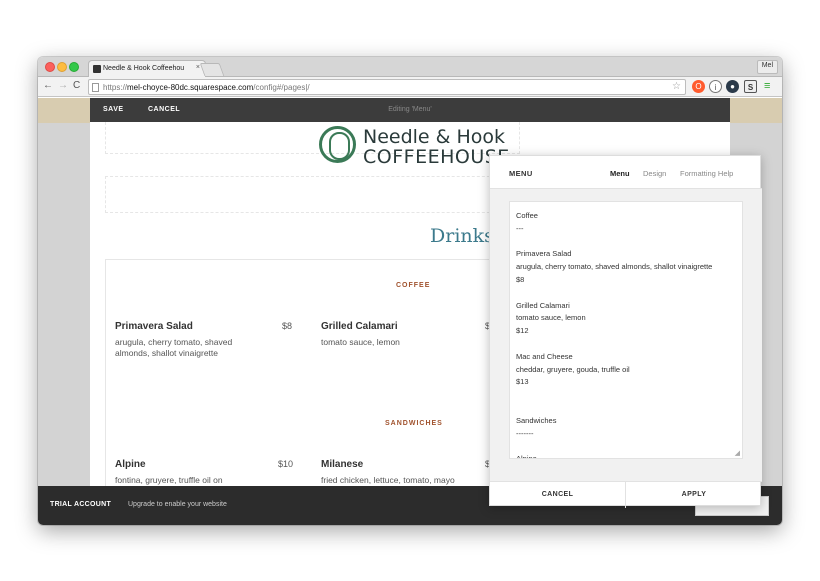 Image resolution: width=820 pixels, height=581 pixels. I want to click on url-host: mel-choyce-80dc.squarespace.com, so click(190, 87).